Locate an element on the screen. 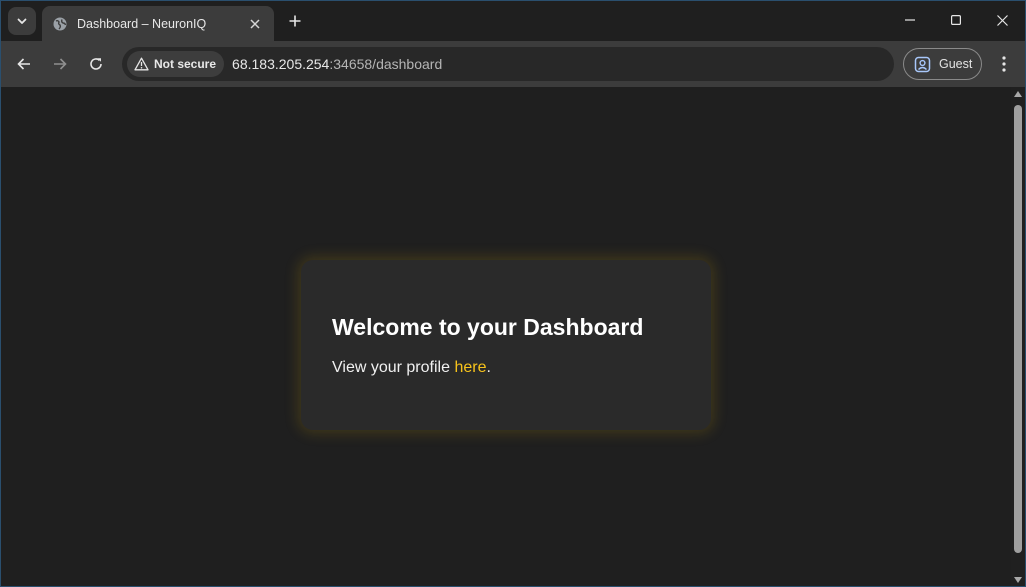 Image resolution: width=1026 pixels, height=587 pixels. url-text: 68.183.205.254:34658/dashboard is located at coordinates (337, 64).